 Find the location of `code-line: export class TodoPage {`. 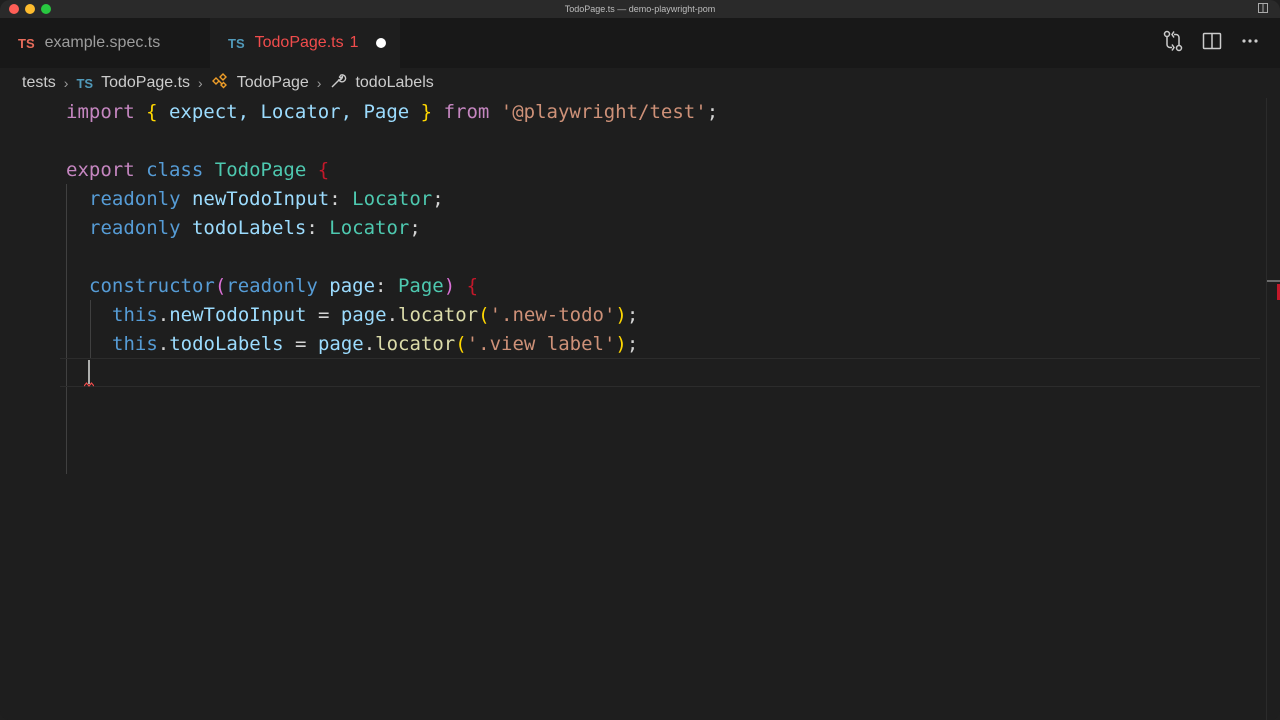

code-line: export class TodoPage { is located at coordinates (197, 170).